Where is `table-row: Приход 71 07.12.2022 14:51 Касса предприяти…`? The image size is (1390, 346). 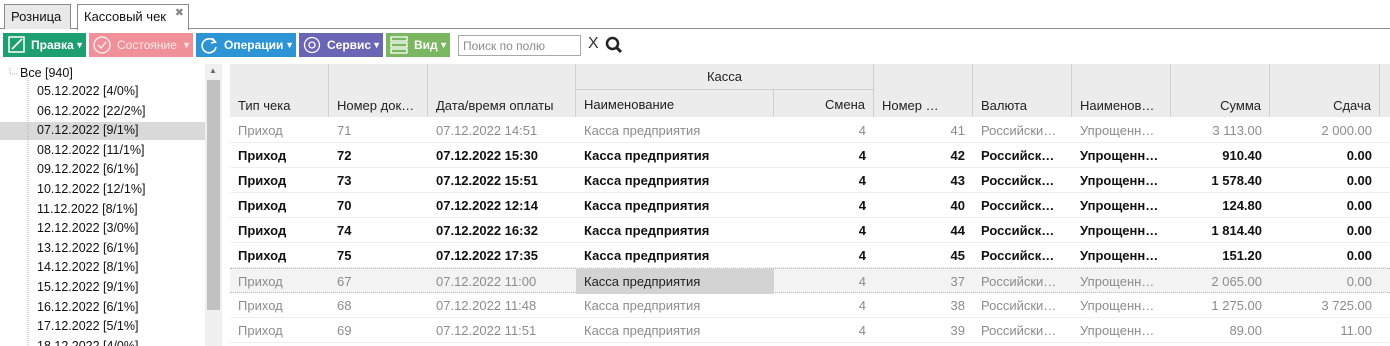
table-row: Приход 71 07.12.2022 14:51 Касса предприяти… is located at coordinates (810, 130).